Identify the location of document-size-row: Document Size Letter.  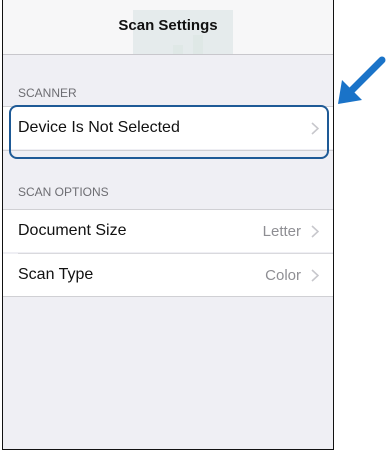
(168, 231).